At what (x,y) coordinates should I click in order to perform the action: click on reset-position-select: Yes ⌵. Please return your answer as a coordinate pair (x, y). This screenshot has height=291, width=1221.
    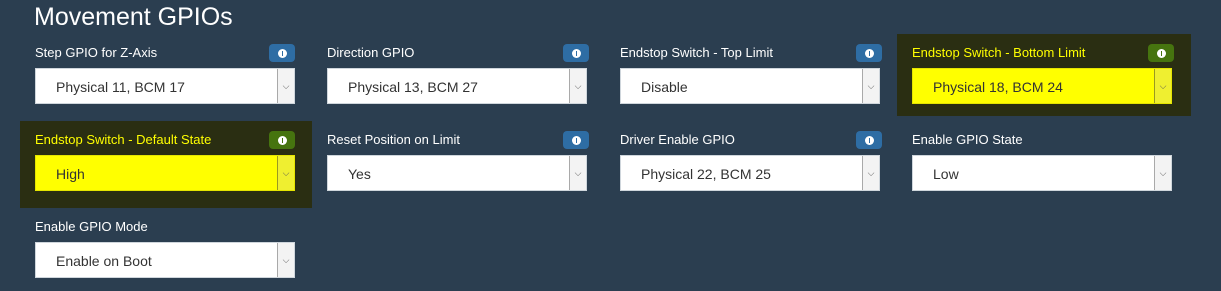
    Looking at the image, I should click on (457, 173).